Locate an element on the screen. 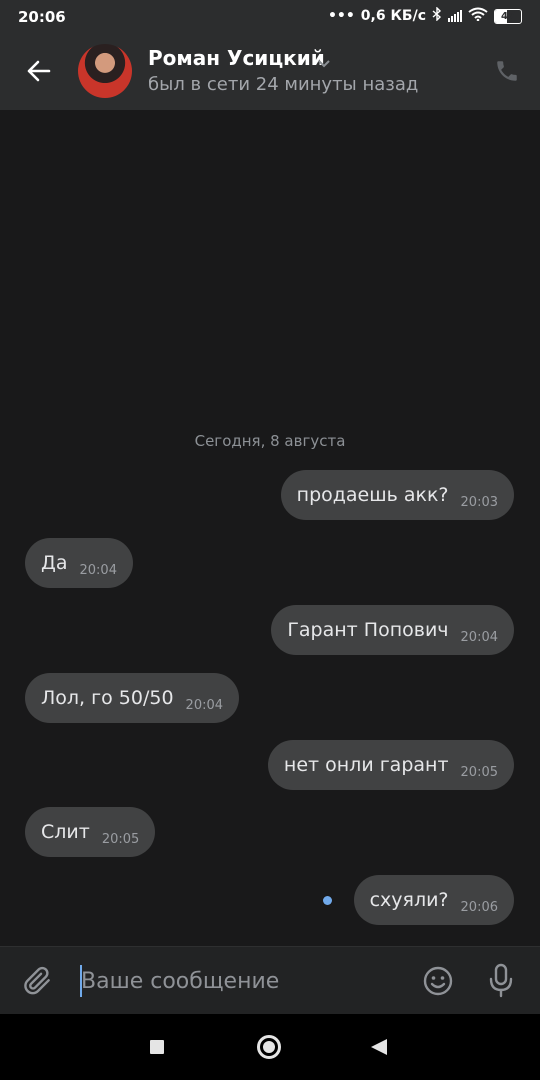  chevron-down-icon is located at coordinates (324, 63).